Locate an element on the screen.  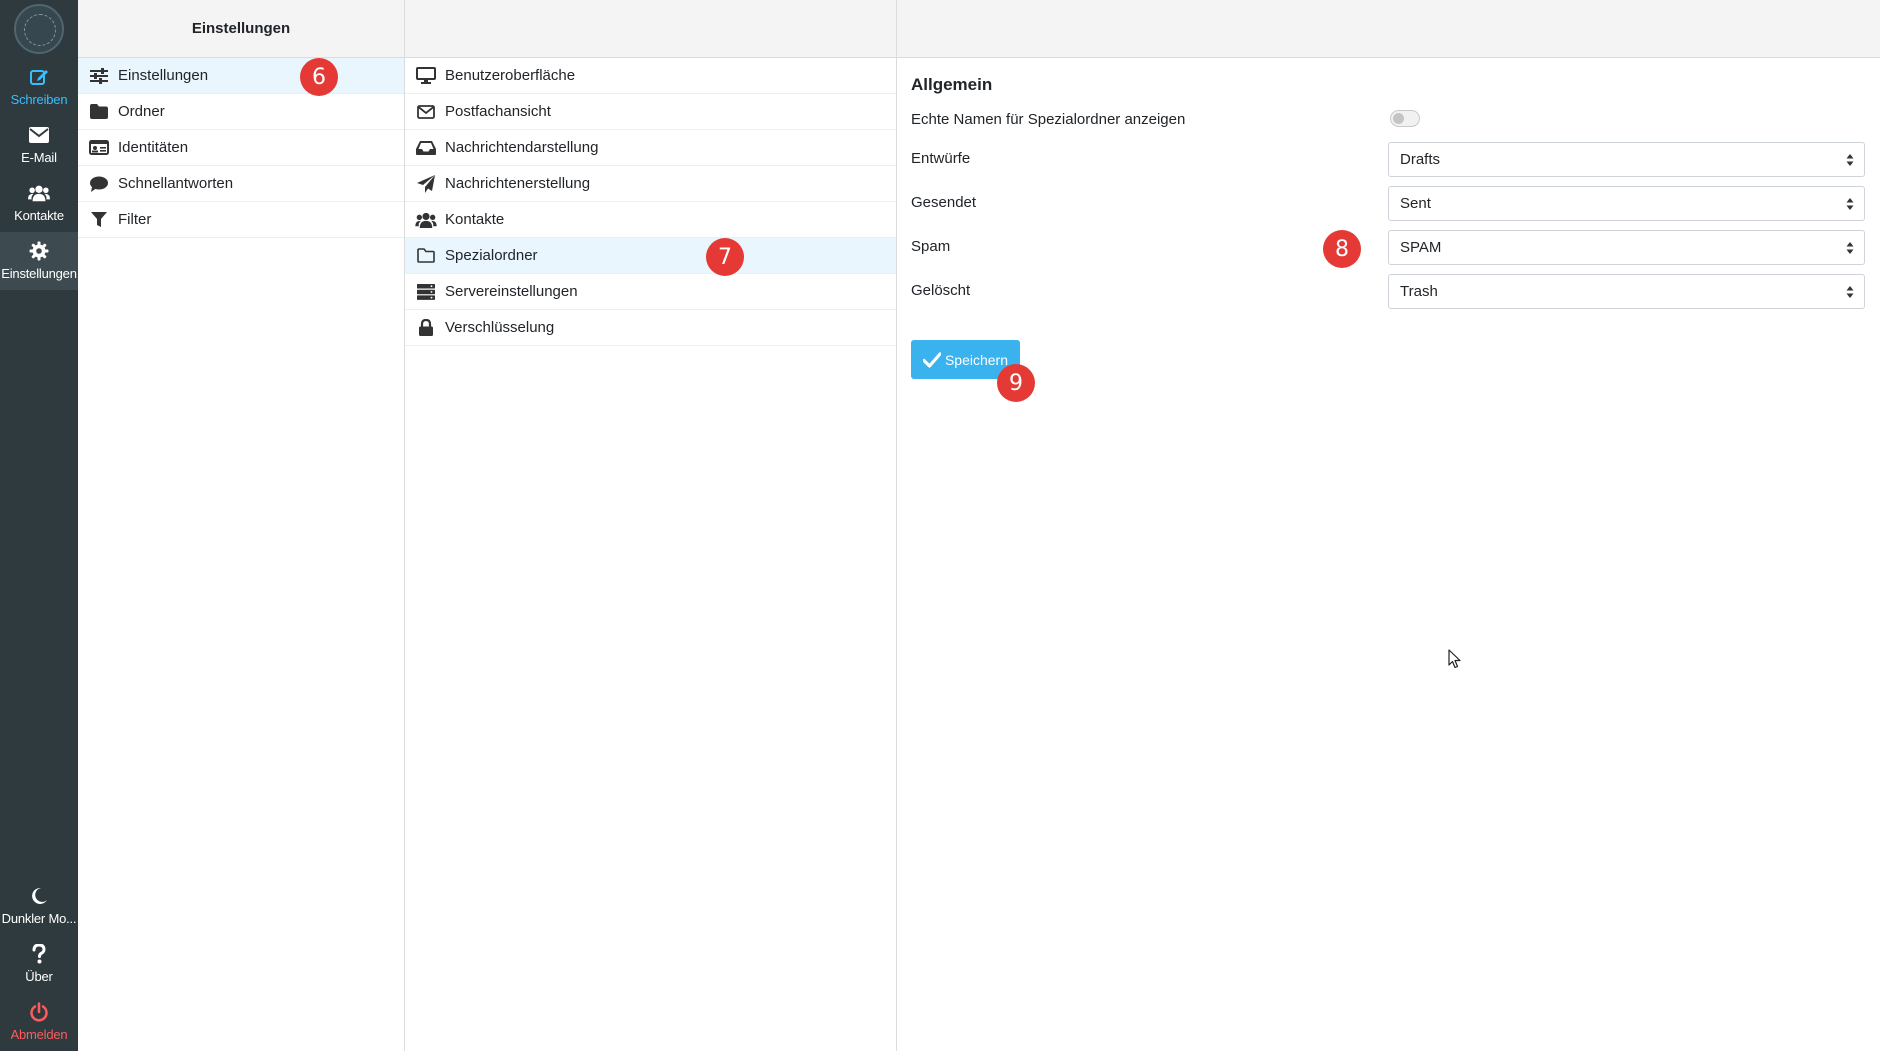
trash-select: Trash is located at coordinates (1626, 291).